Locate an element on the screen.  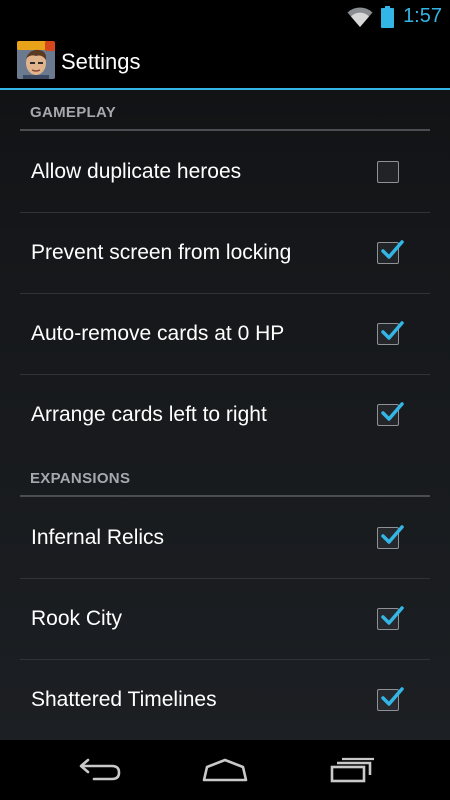
section-header-label: GAMEPLAY is located at coordinates (73, 112).